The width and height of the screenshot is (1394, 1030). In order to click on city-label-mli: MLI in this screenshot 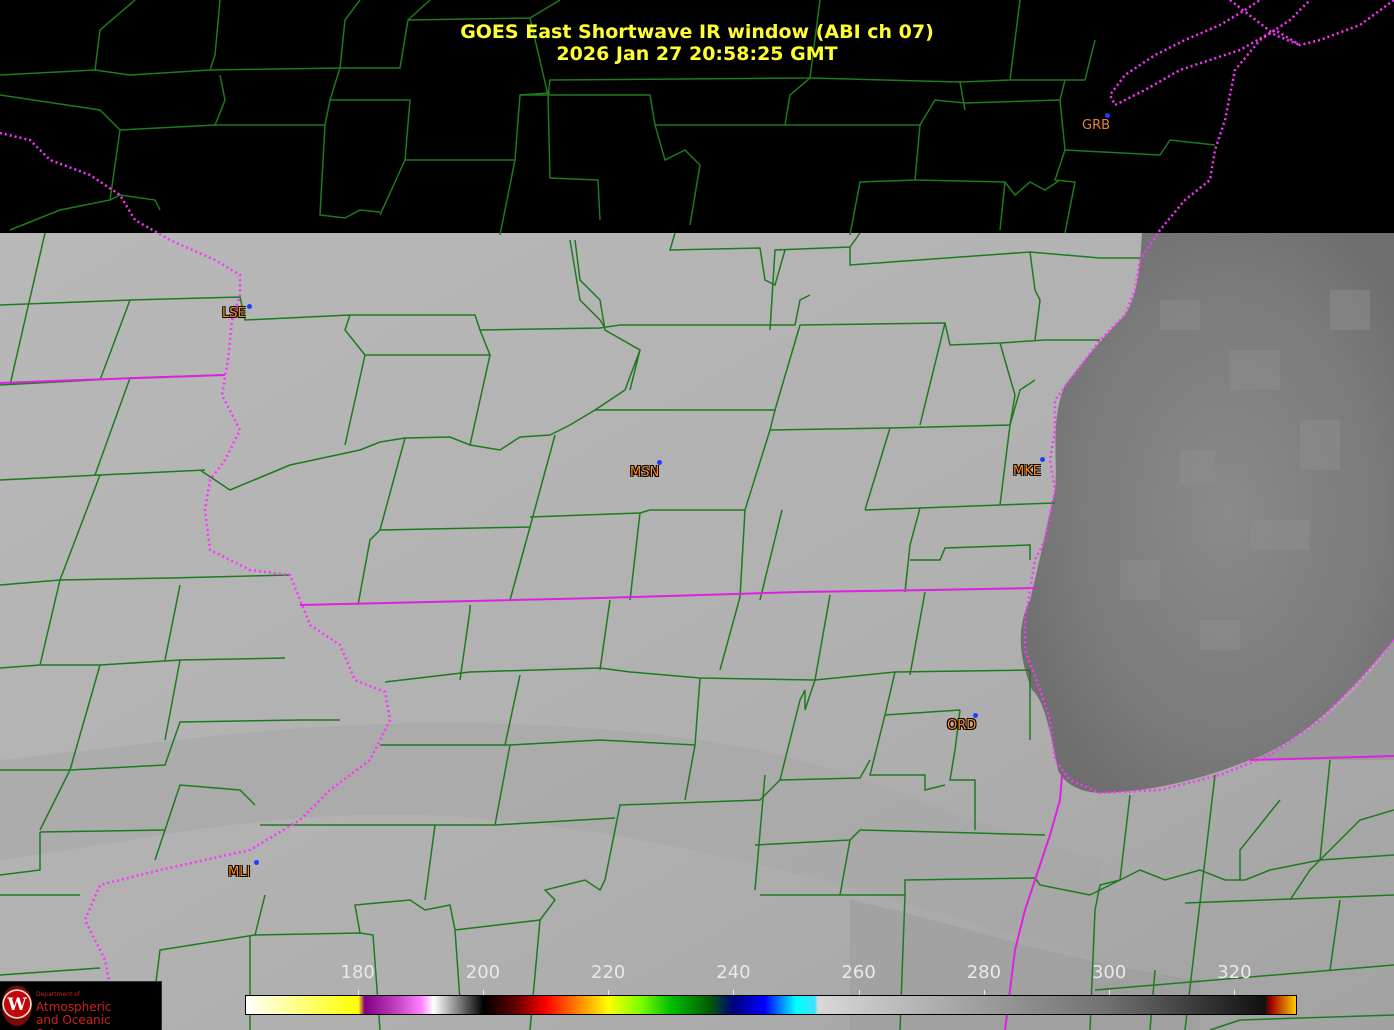, I will do `click(239, 872)`.